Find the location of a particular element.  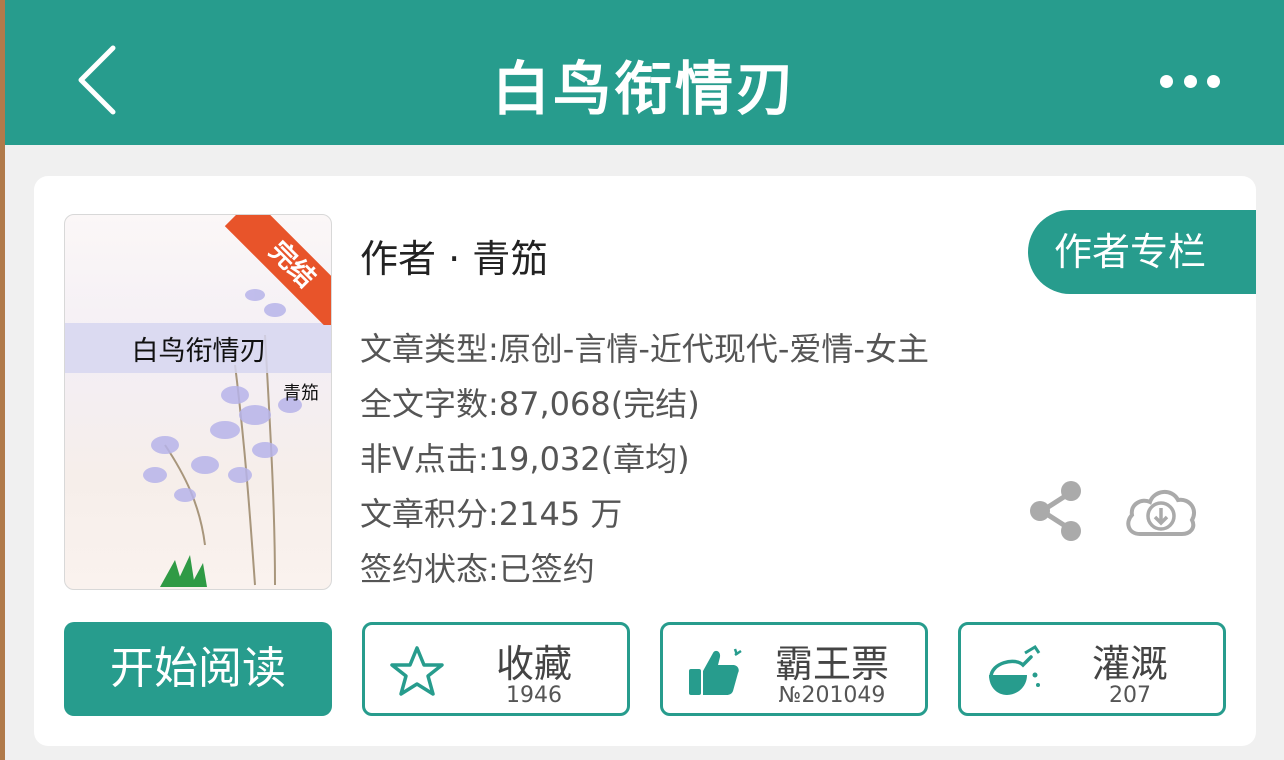

page-title: 白鸟衔情刃 is located at coordinates (644, 89).